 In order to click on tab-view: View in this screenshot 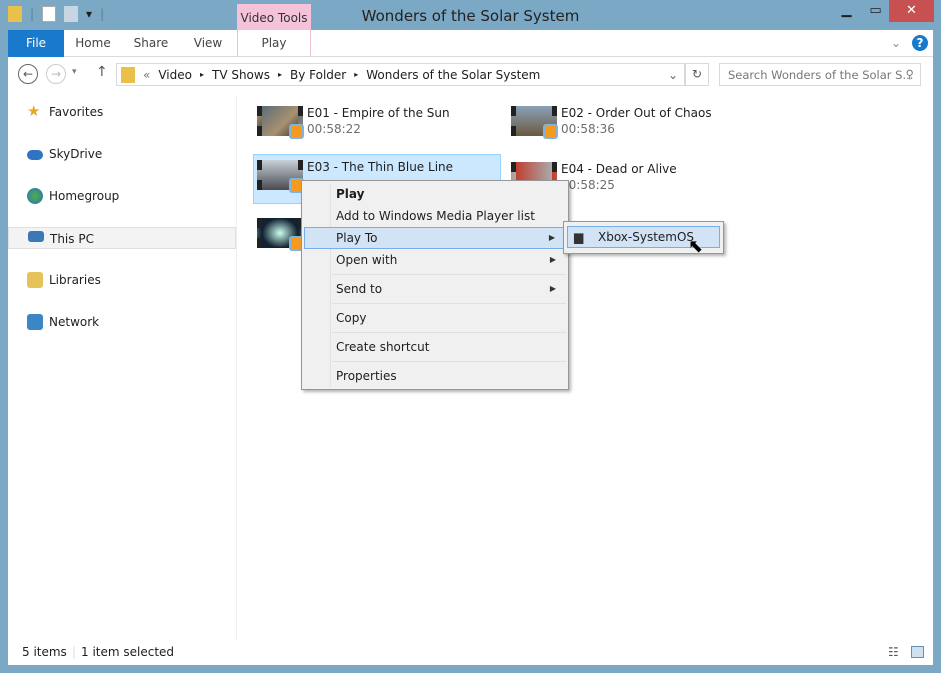, I will do `click(208, 43)`.